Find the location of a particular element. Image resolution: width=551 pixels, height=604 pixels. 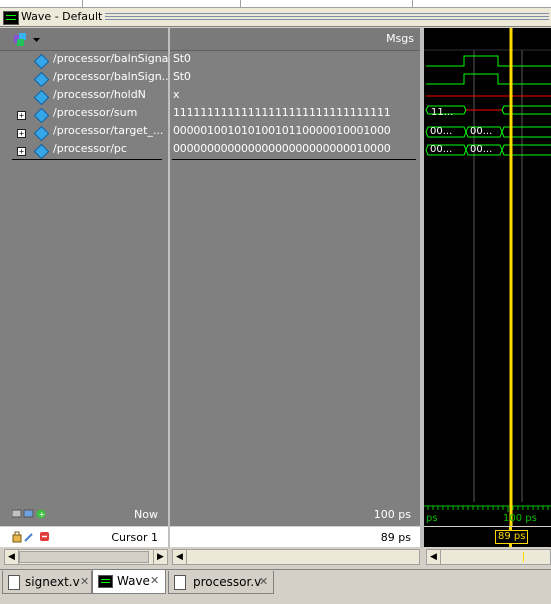

msgs-header: Msgs is located at coordinates (400, 38).